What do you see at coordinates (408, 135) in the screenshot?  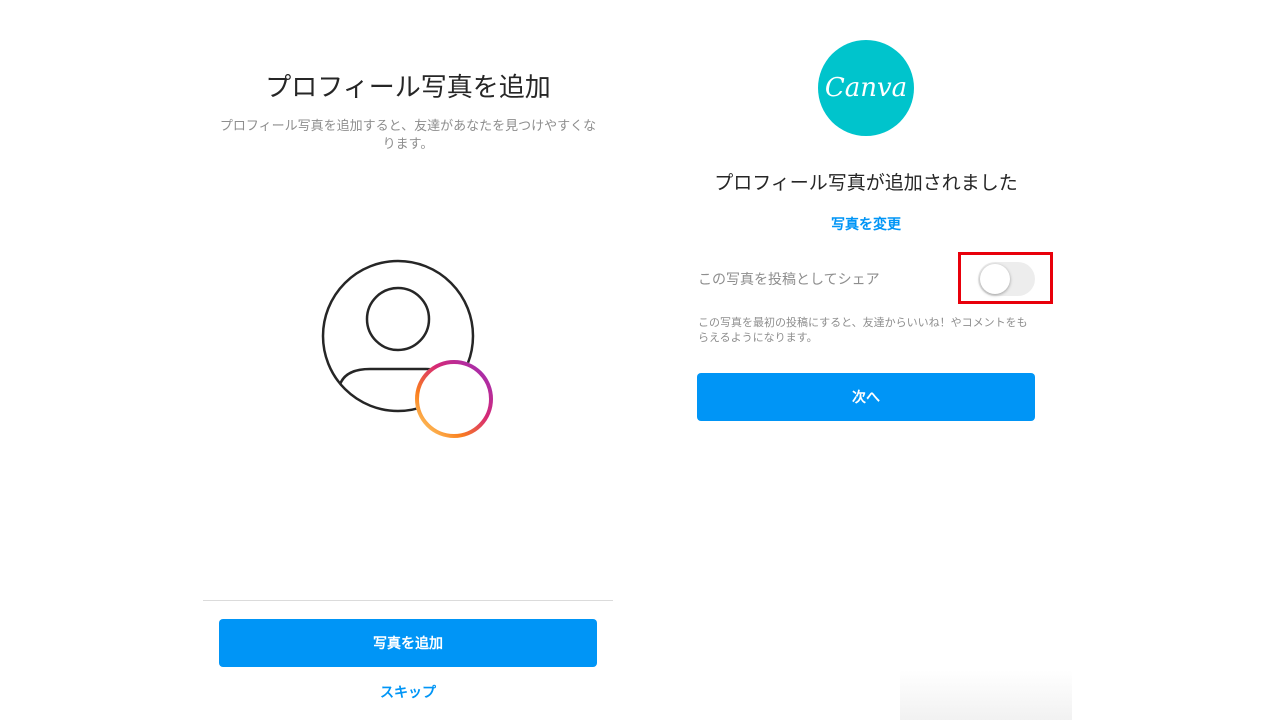 I see `left-description: プロフィール写真を追加すると、友達があなたを見つけやすくなります。` at bounding box center [408, 135].